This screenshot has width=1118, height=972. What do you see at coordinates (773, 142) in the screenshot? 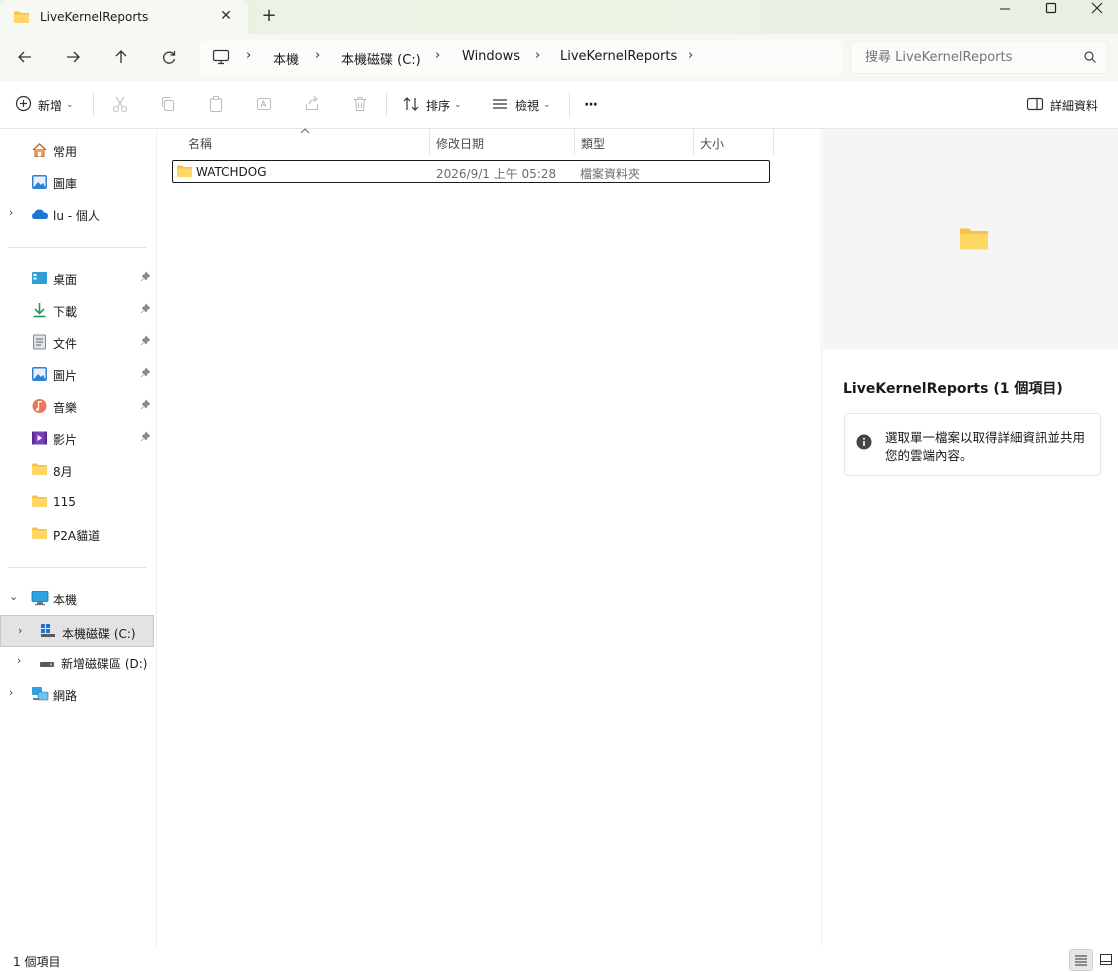
I see `column-divider` at bounding box center [773, 142].